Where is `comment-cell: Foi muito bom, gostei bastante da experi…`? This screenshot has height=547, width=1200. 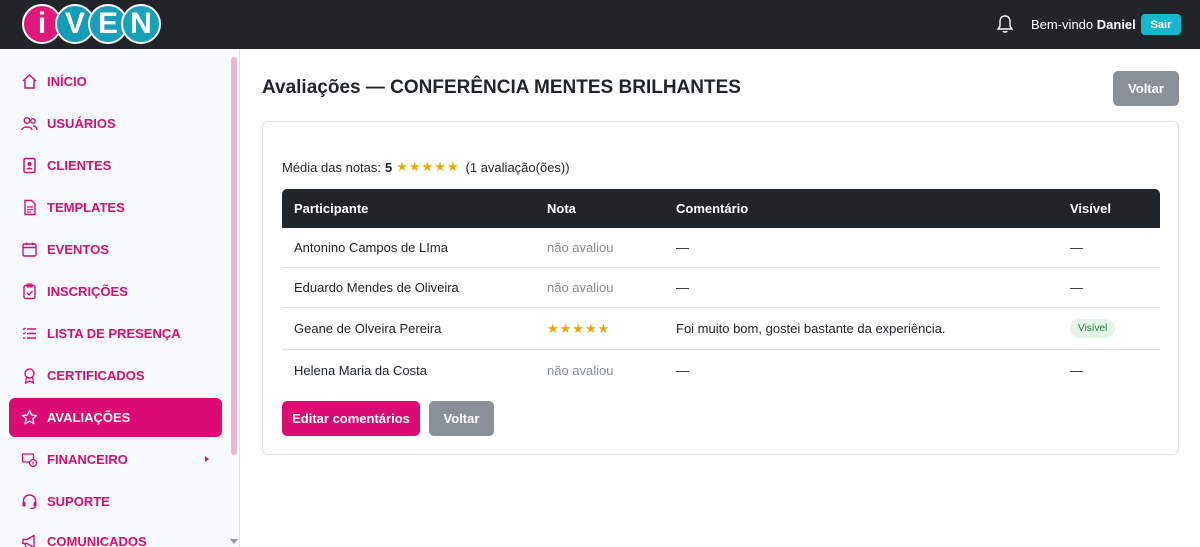 comment-cell: Foi muito bom, gostei bastante da experi… is located at coordinates (811, 328).